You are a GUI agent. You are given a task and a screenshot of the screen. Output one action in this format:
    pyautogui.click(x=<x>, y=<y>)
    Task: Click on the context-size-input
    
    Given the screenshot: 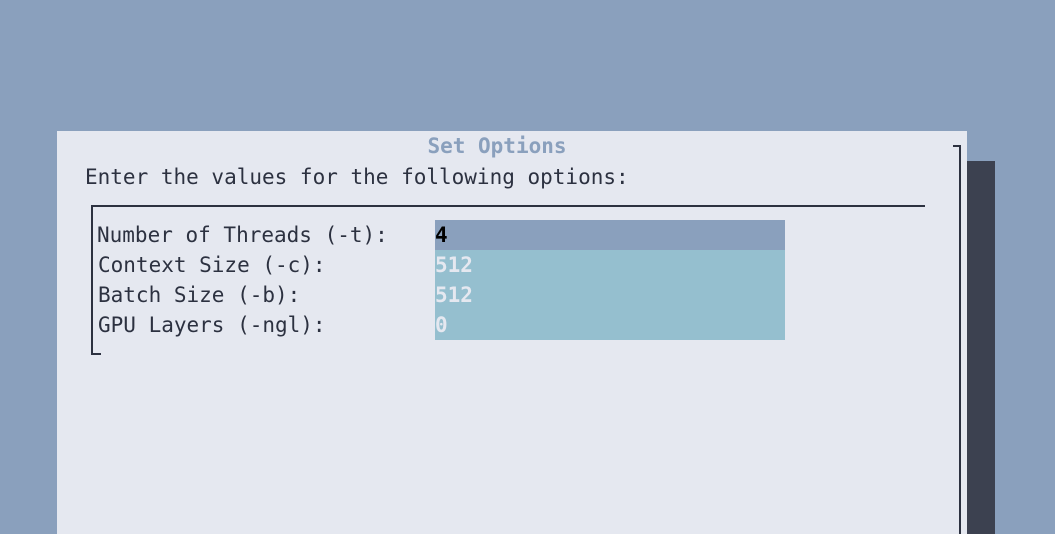 What is the action you would take?
    pyautogui.click(x=610, y=265)
    